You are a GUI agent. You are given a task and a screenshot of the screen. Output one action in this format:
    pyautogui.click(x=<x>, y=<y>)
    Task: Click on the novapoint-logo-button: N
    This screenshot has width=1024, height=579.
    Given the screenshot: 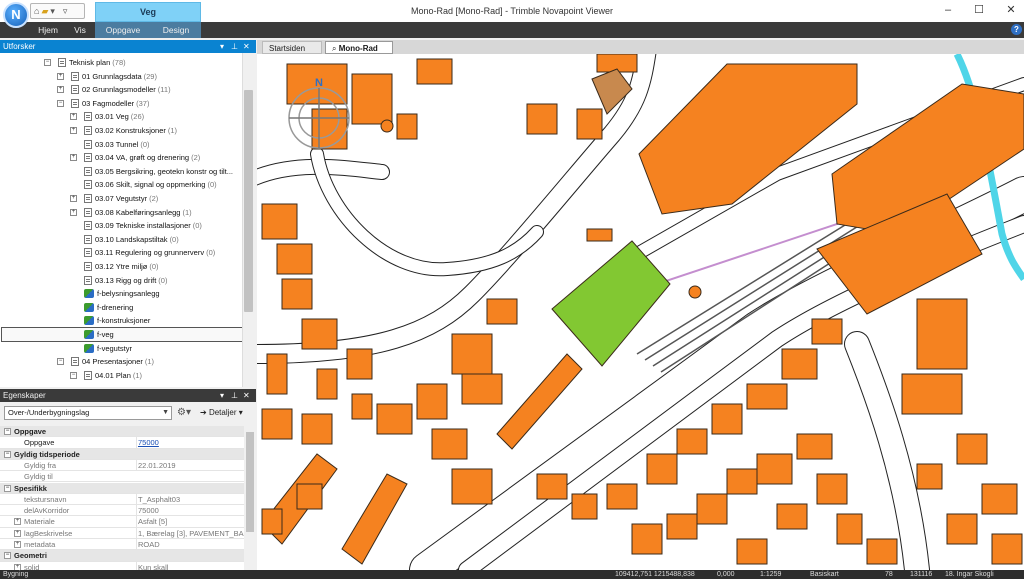 What is the action you would take?
    pyautogui.click(x=16, y=15)
    